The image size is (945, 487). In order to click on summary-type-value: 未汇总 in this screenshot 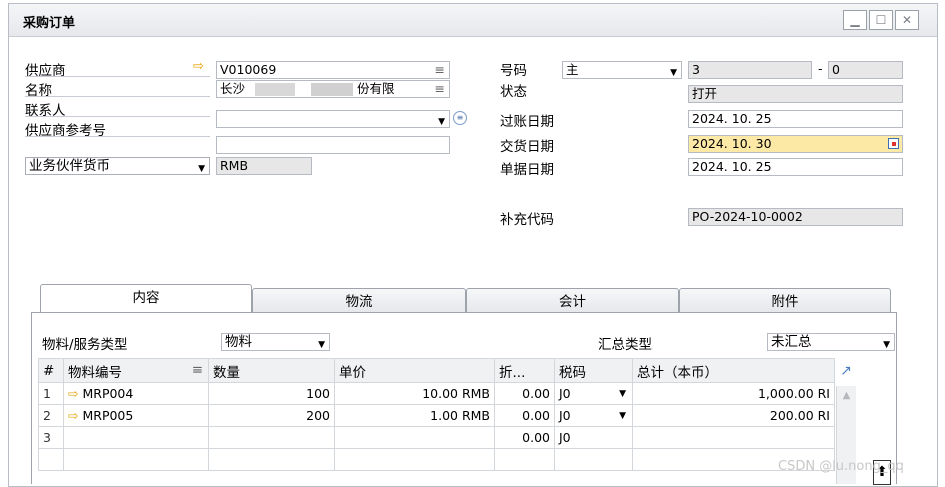, I will do `click(791, 342)`.